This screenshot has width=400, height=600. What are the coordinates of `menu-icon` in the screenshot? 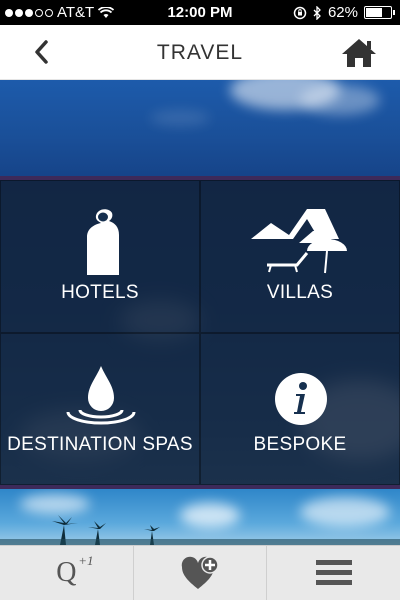 It's located at (333, 572).